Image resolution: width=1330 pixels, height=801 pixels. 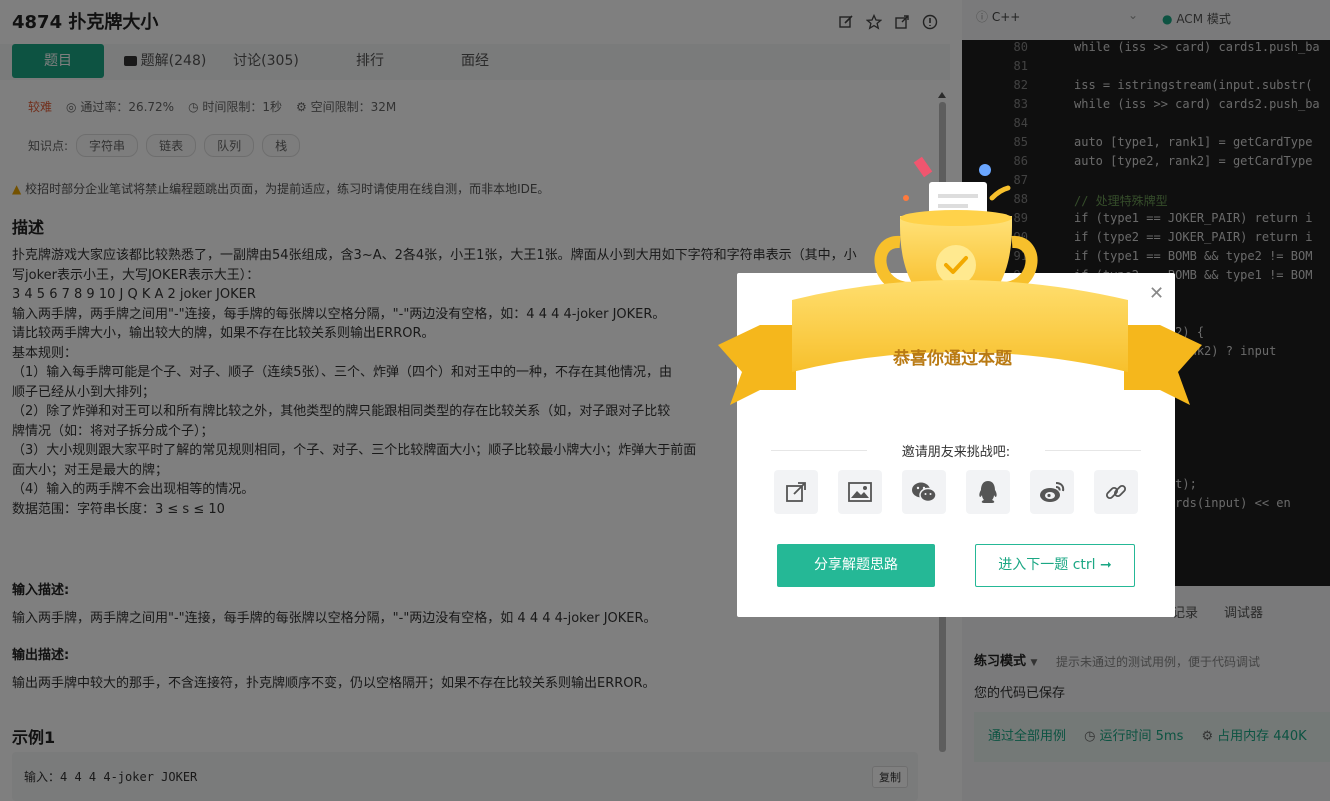 I want to click on next-problem-button: 进入下一题 ctrl ➞, so click(x=1055, y=565).